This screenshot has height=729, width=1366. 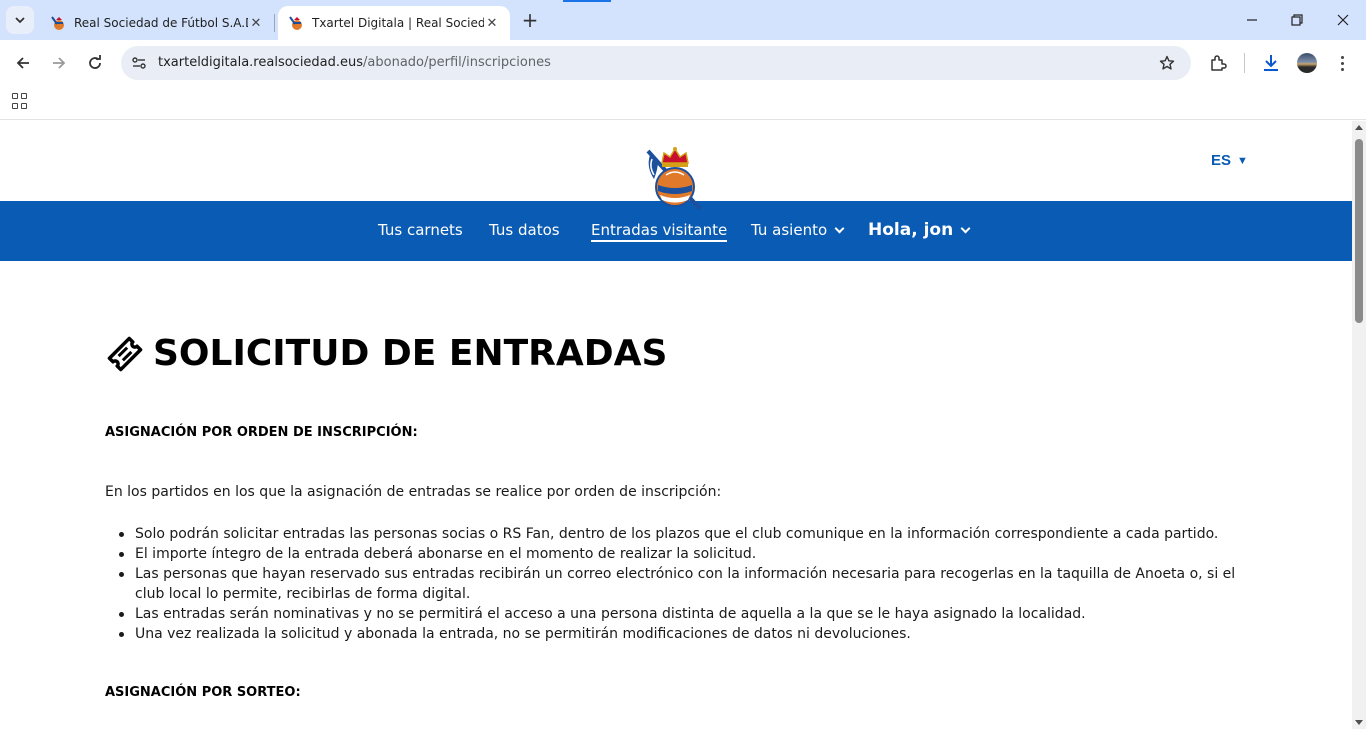 I want to click on txartel-favicon-icon, so click(x=296, y=23).